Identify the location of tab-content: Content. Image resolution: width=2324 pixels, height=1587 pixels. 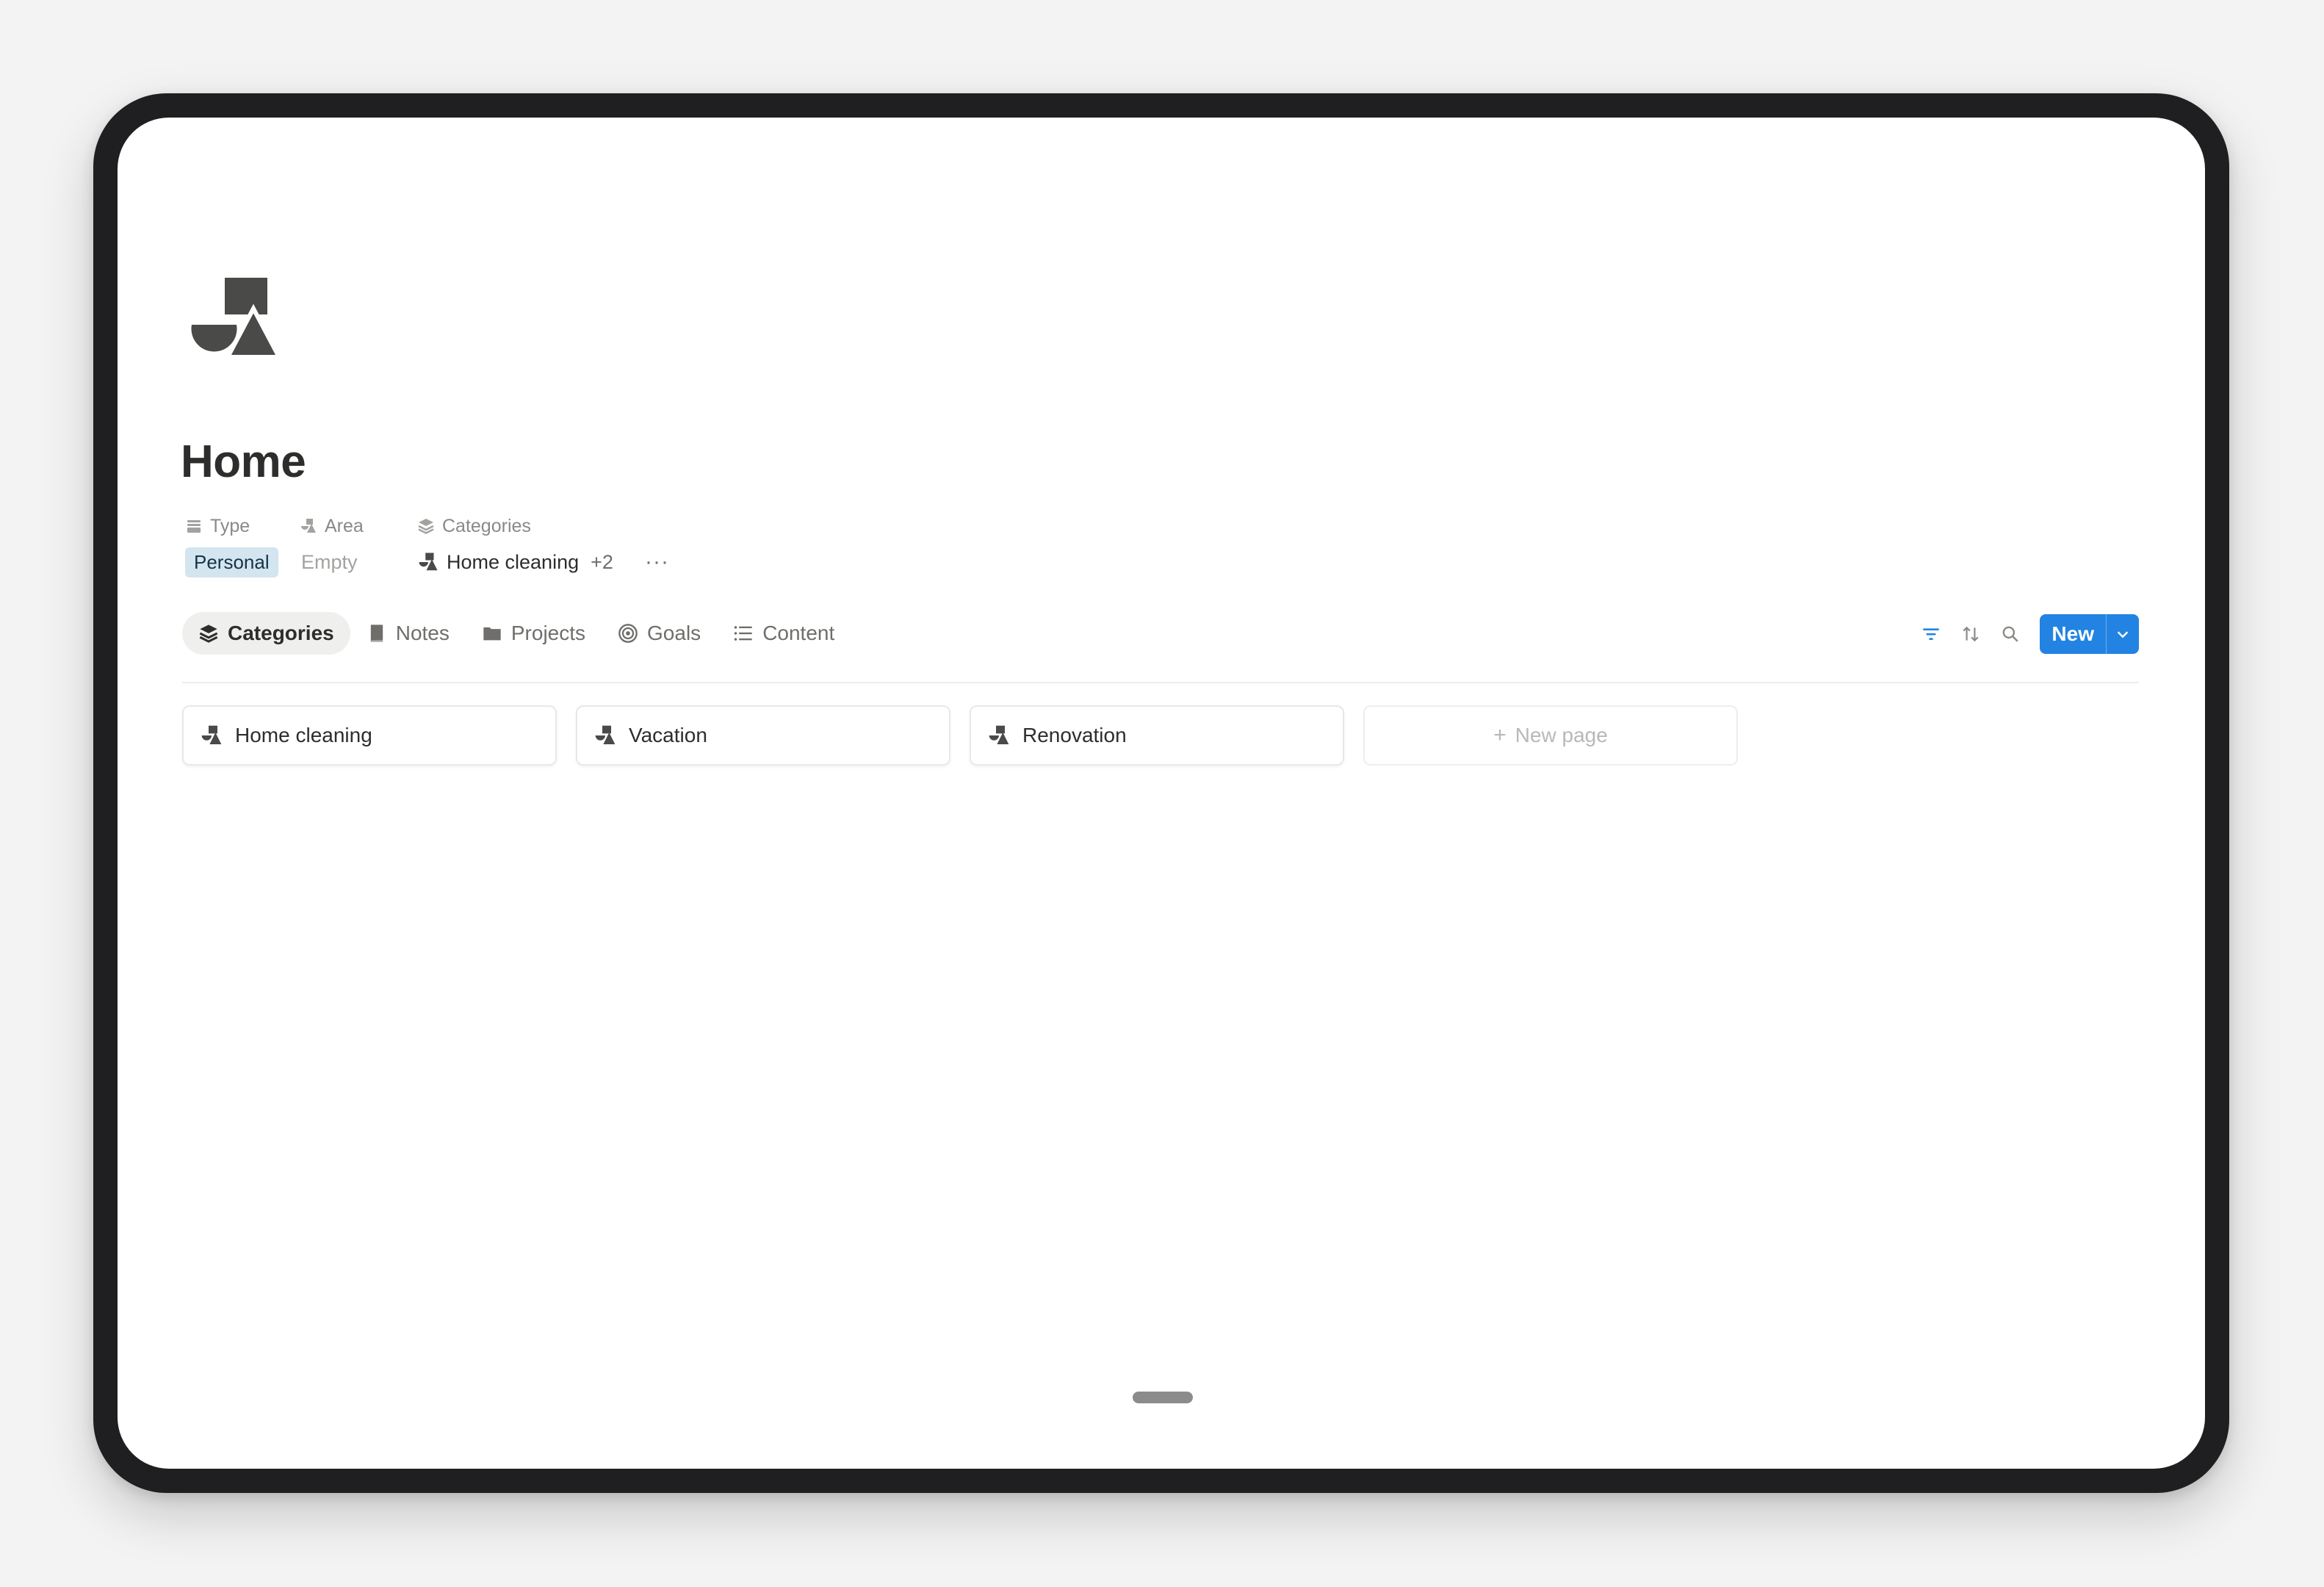
(784, 633).